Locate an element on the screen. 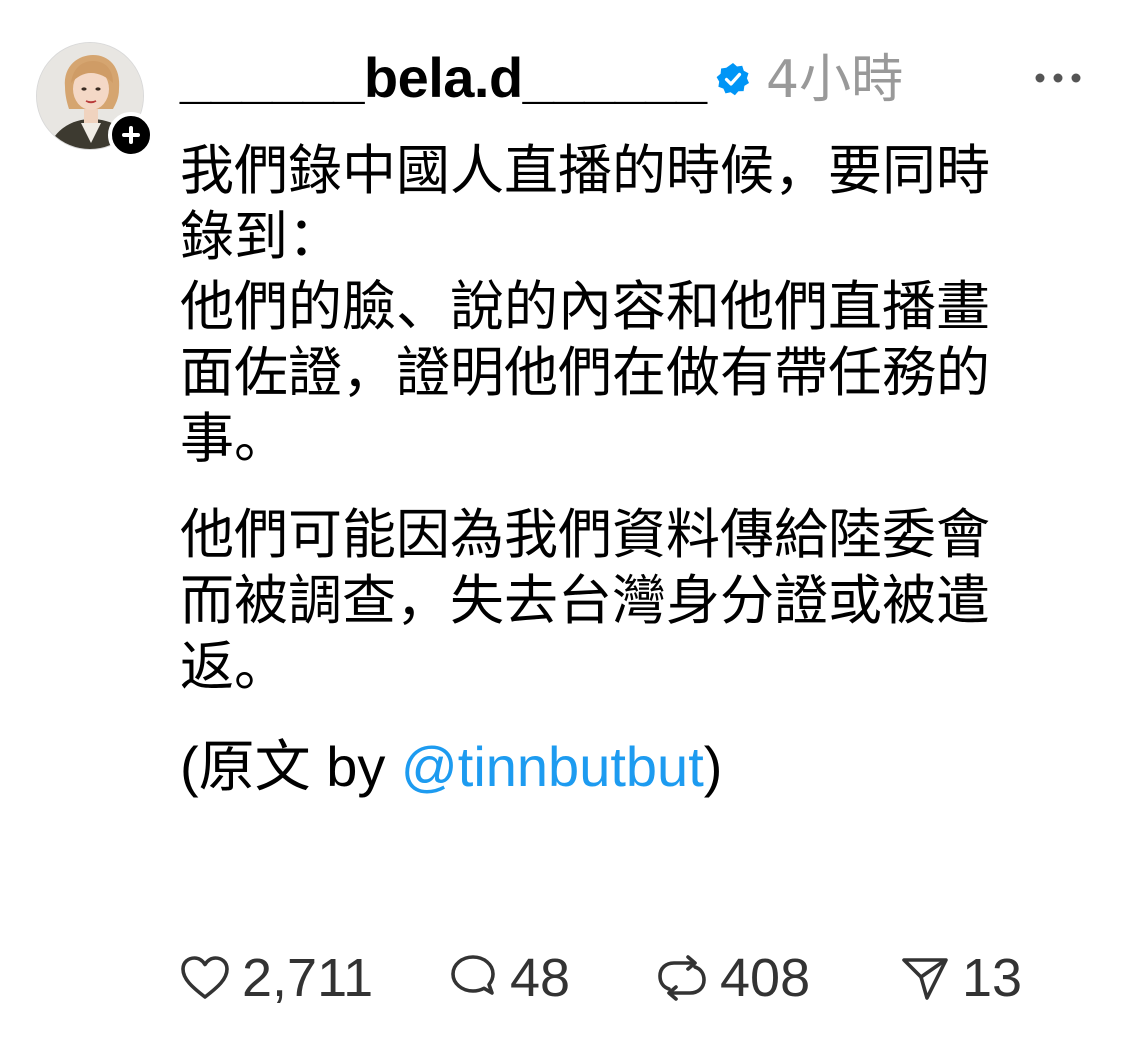 The width and height of the screenshot is (1125, 1051). more-horizontal-icon is located at coordinates (1058, 78).